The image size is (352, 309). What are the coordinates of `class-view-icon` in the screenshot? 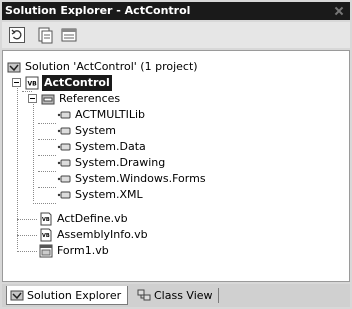 It's located at (144, 295).